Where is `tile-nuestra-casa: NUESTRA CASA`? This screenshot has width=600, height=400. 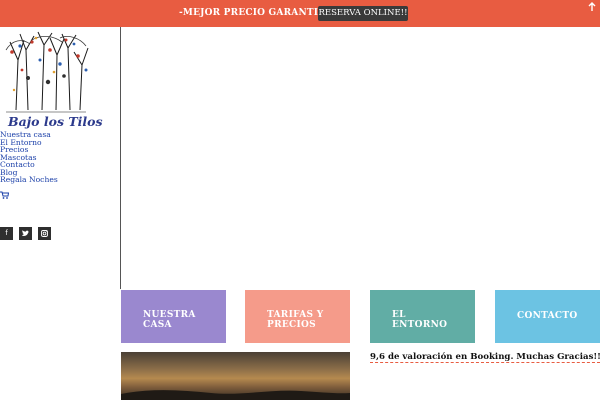 tile-nuestra-casa: NUESTRA CASA is located at coordinates (173, 316).